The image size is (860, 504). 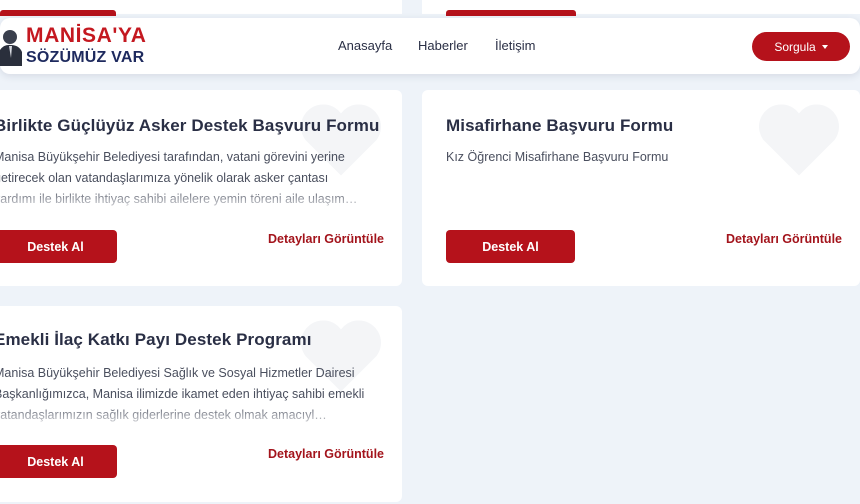 I want to click on nav-item-anasayfa: Anasayfa, so click(x=365, y=45).